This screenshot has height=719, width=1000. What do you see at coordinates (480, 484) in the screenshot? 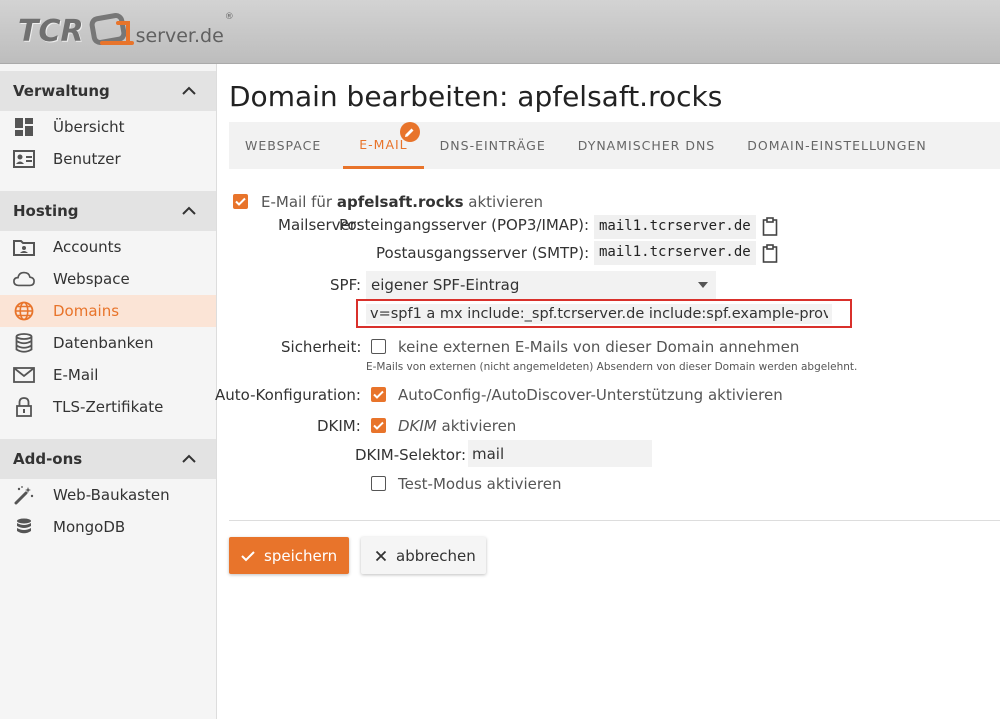
I see `test-mode-label: Test-Modus aktivieren` at bounding box center [480, 484].